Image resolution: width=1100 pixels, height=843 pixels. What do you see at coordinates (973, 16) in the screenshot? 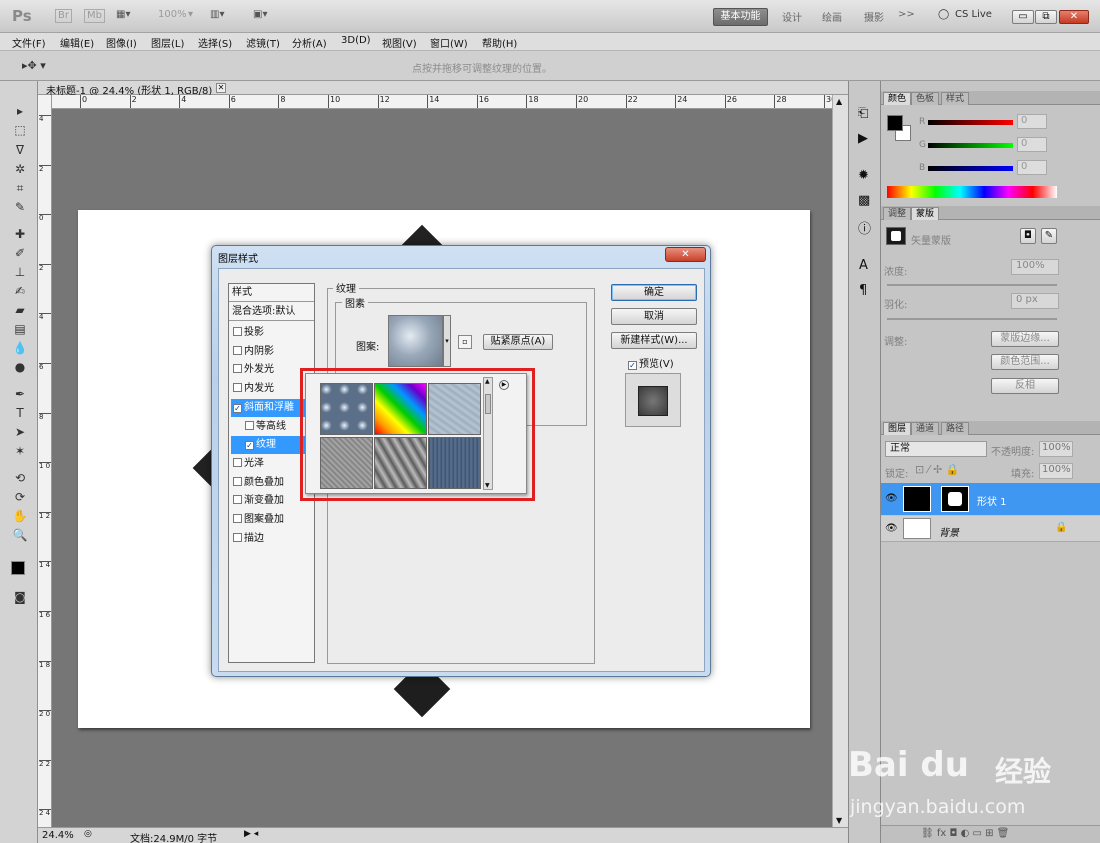
I see `cslive-label: CS Live` at bounding box center [973, 16].